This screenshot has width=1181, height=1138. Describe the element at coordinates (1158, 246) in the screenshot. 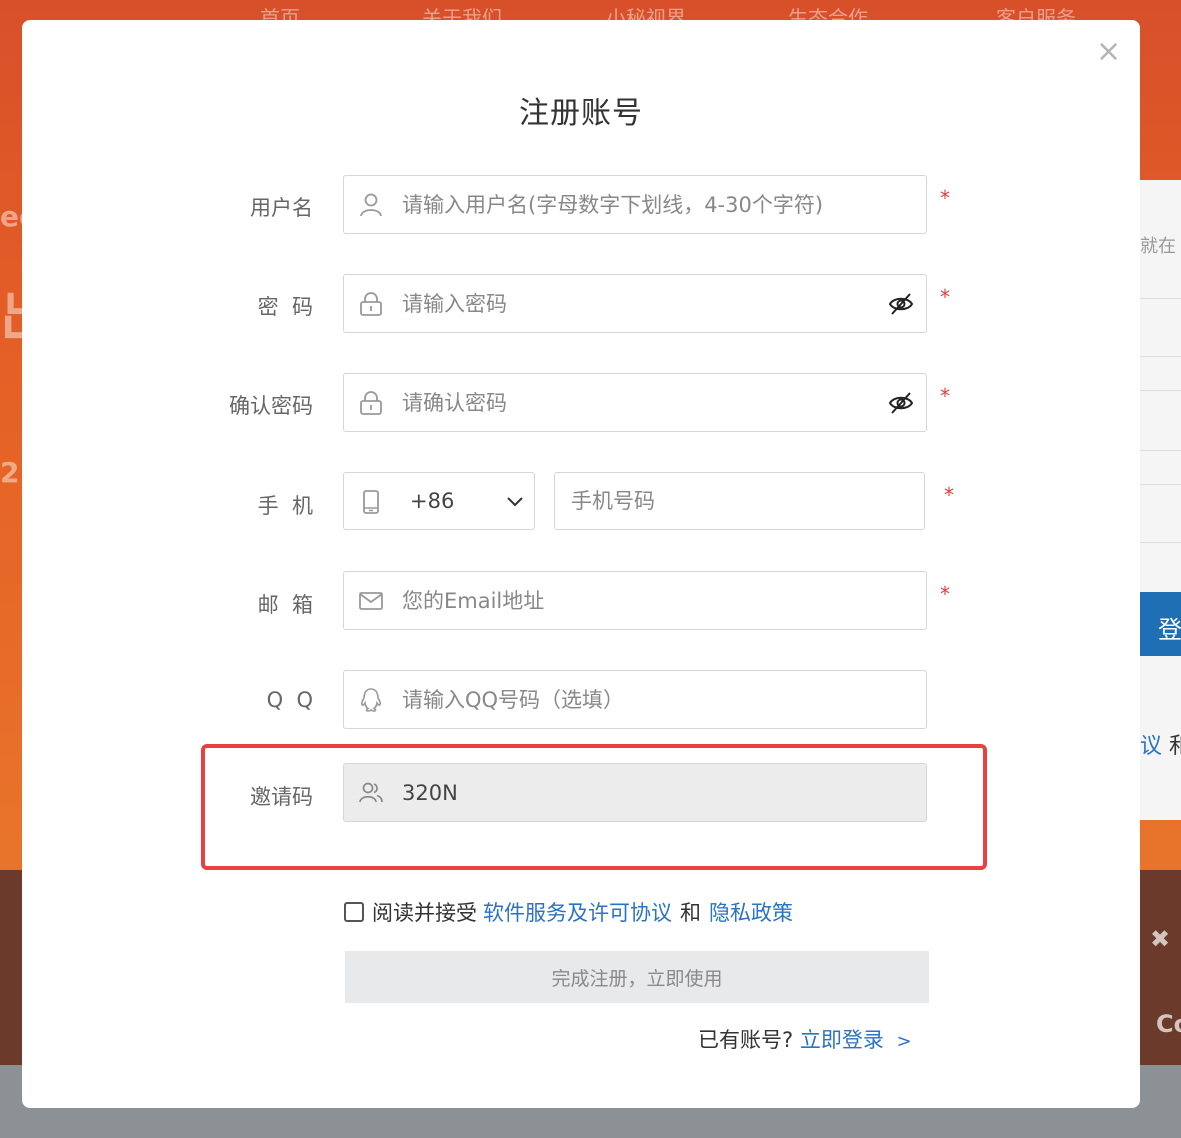

I see `bg-panel-text: 就在` at that location.